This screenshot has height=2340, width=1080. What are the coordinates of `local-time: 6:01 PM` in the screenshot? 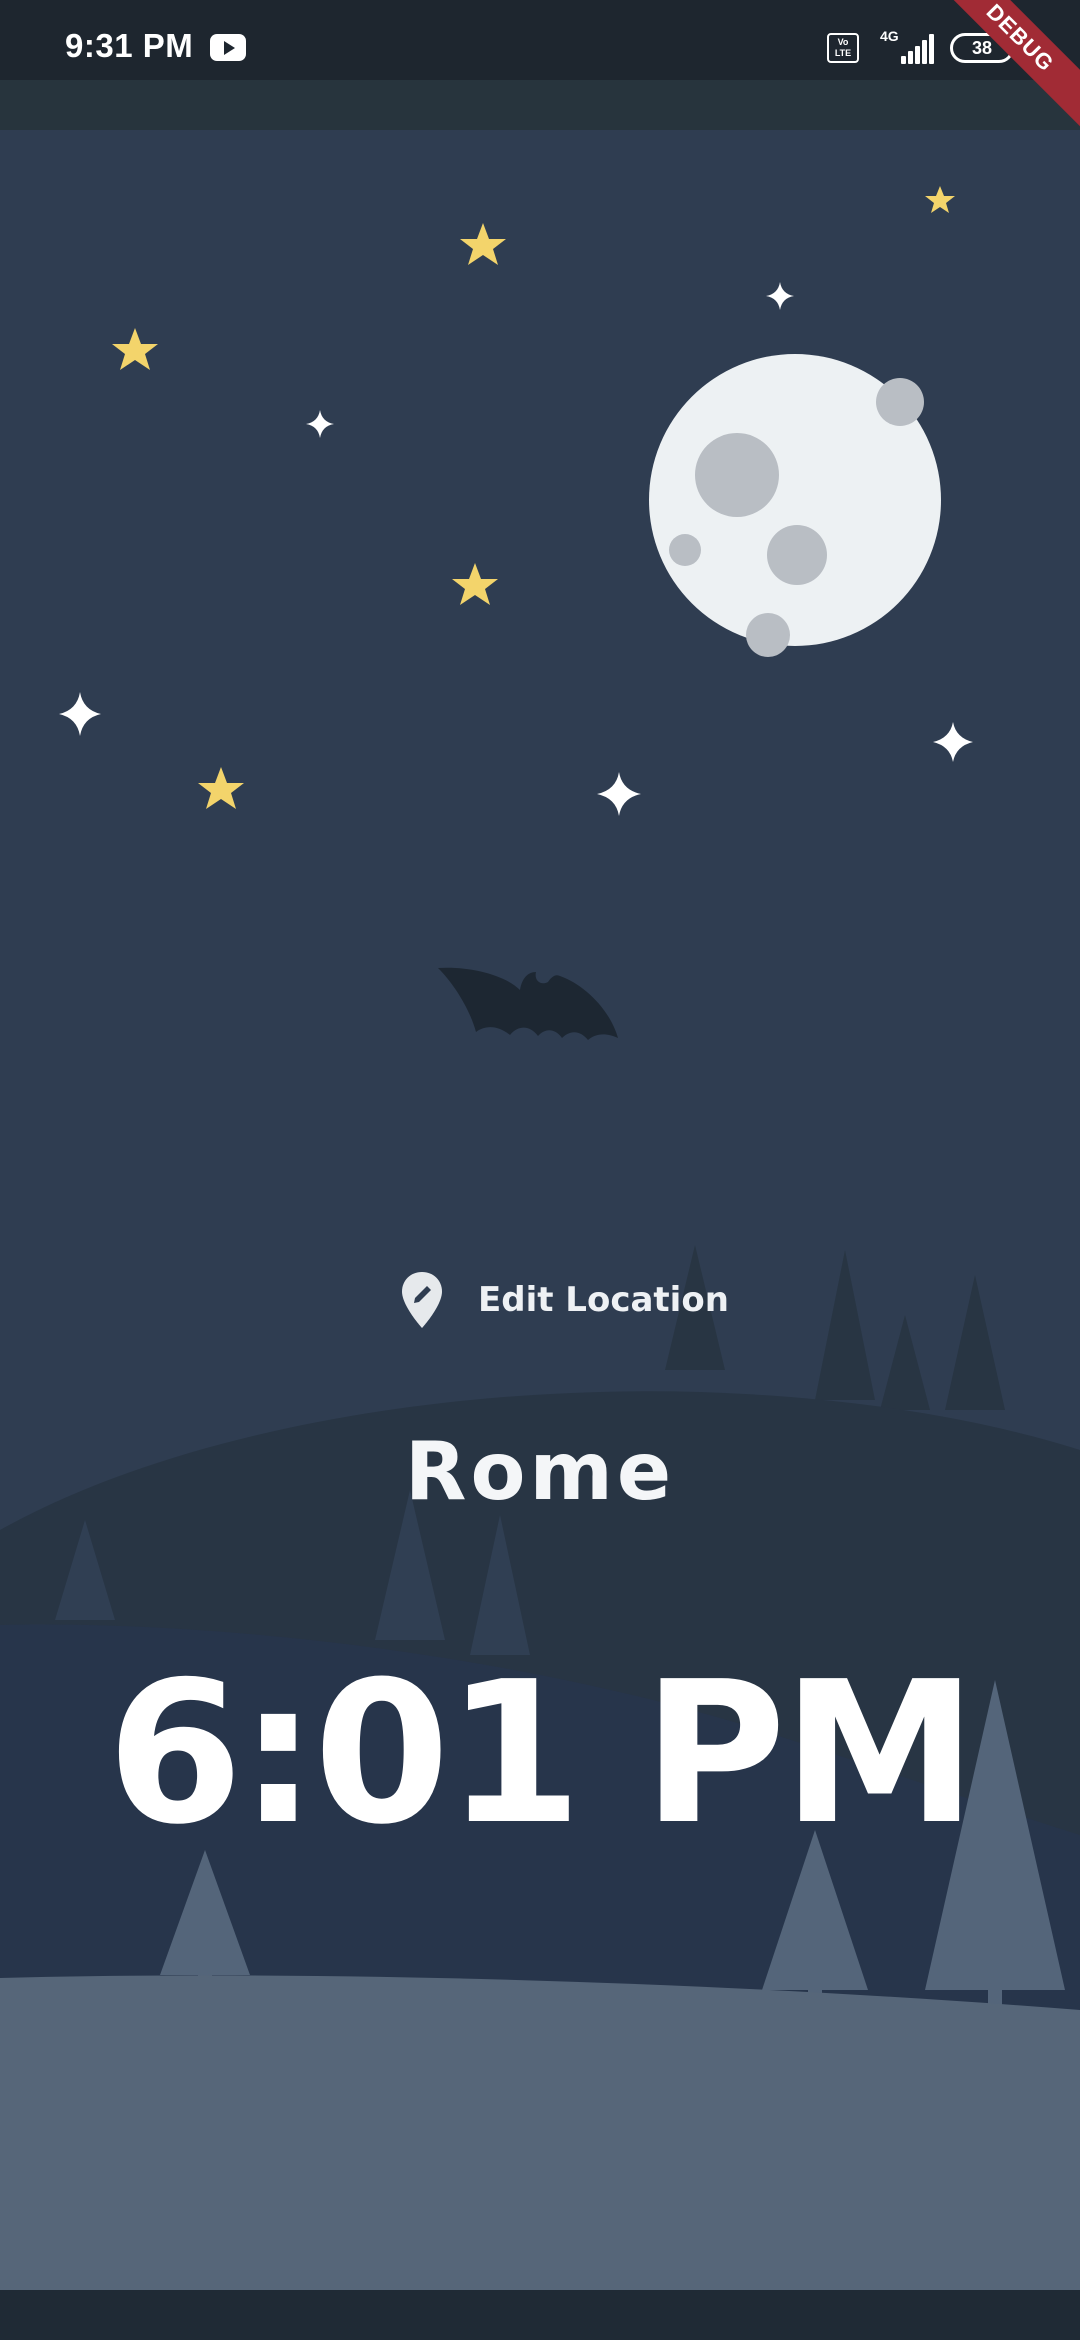 It's located at (541, 1754).